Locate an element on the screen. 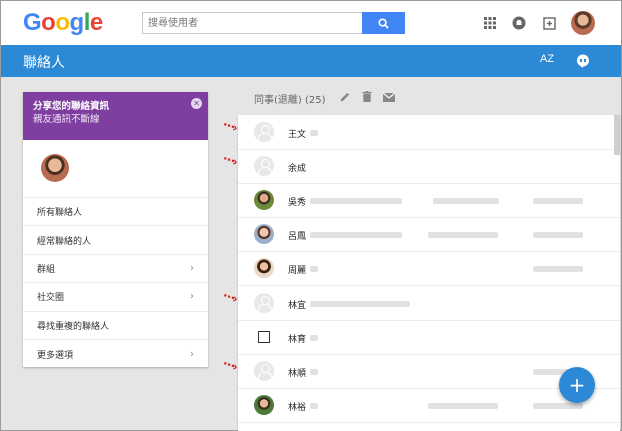  logo-letter: g is located at coordinates (77, 22).